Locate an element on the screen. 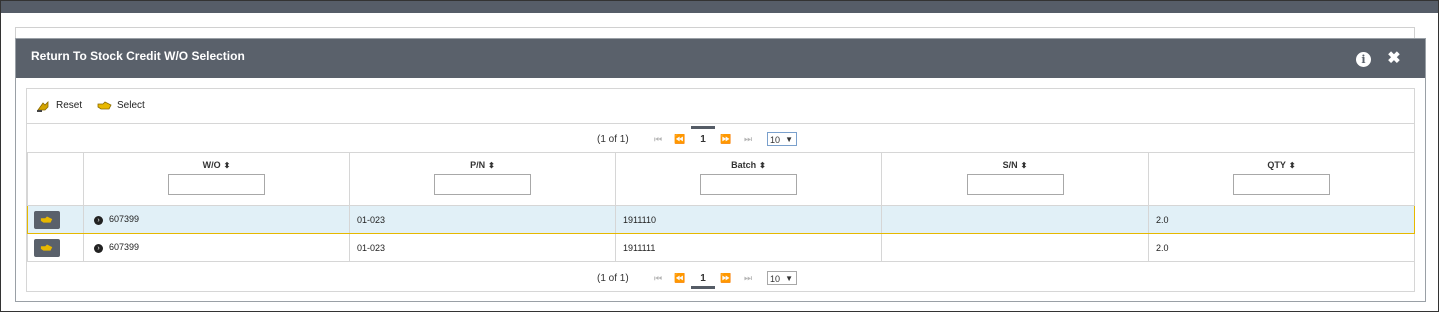 This screenshot has height=312, width=1439. toolbar: Reset Select is located at coordinates (720, 106).